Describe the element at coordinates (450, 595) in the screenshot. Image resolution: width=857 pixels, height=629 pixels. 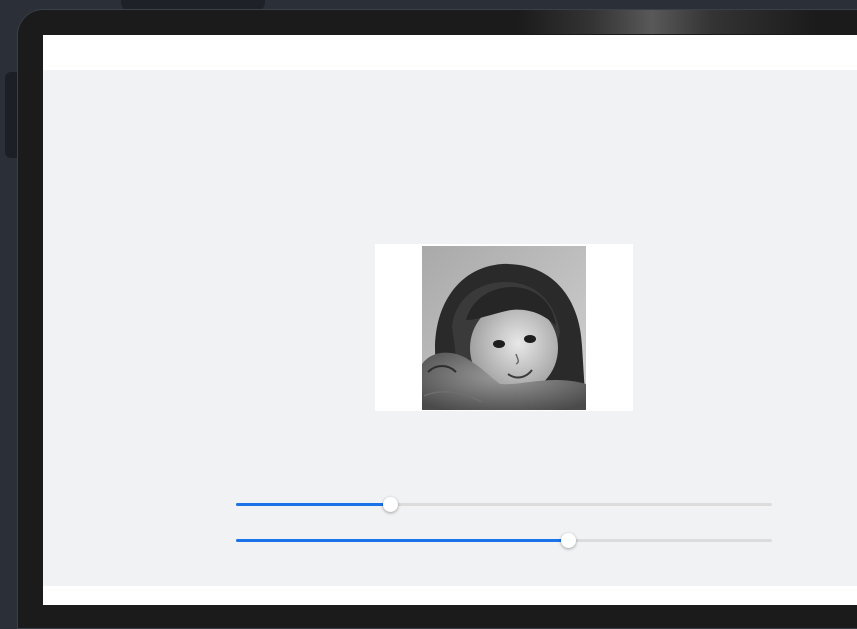
I see `bottom-bar` at that location.